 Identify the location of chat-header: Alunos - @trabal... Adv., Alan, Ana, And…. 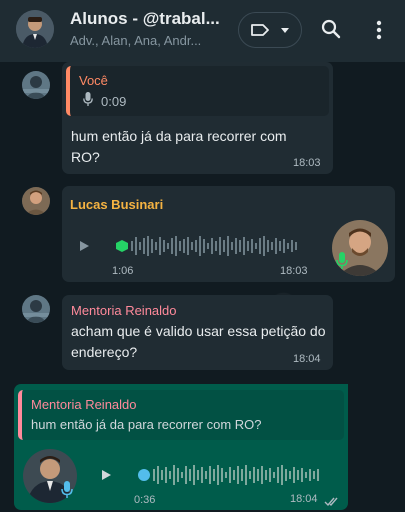
(202, 31).